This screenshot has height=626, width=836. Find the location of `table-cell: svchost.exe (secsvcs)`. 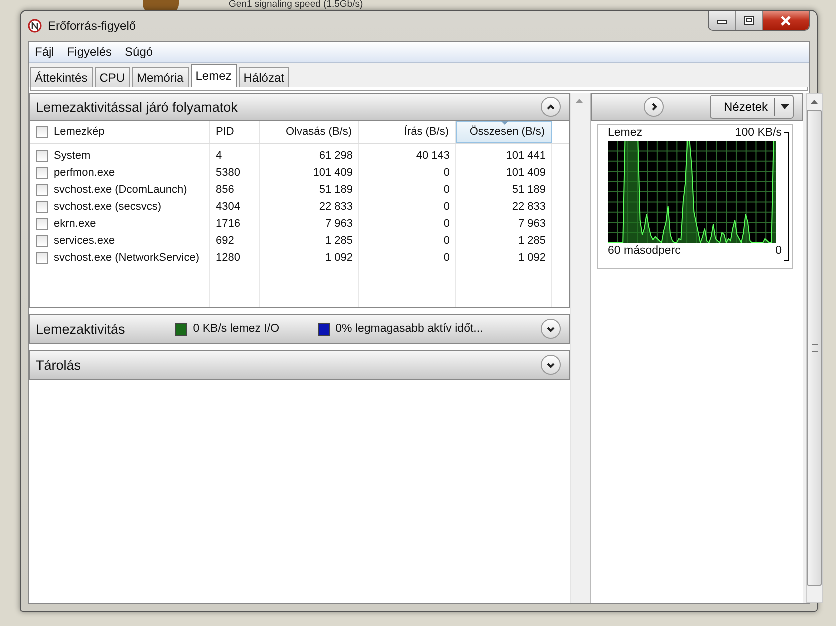

table-cell: svchost.exe (secsvcs) is located at coordinates (108, 206).